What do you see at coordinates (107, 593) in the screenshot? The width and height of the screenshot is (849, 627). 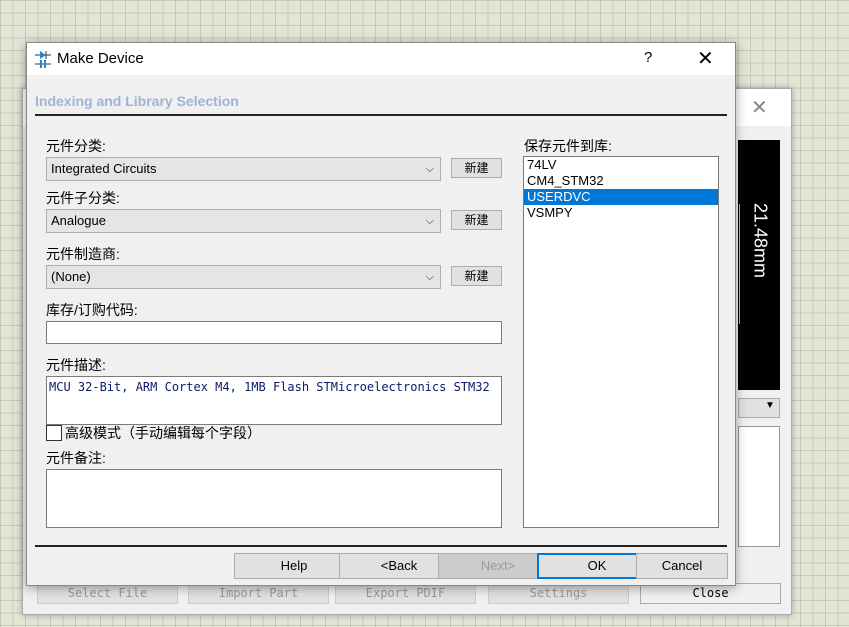 I see `select-file-button: Select File` at bounding box center [107, 593].